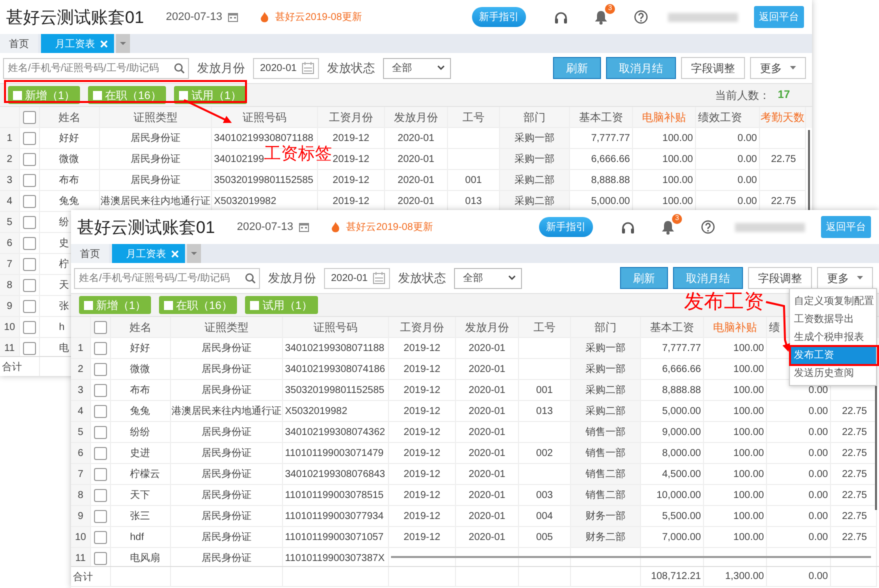 The image size is (879, 588). I want to click on table-cell: 财务二部, so click(606, 537).